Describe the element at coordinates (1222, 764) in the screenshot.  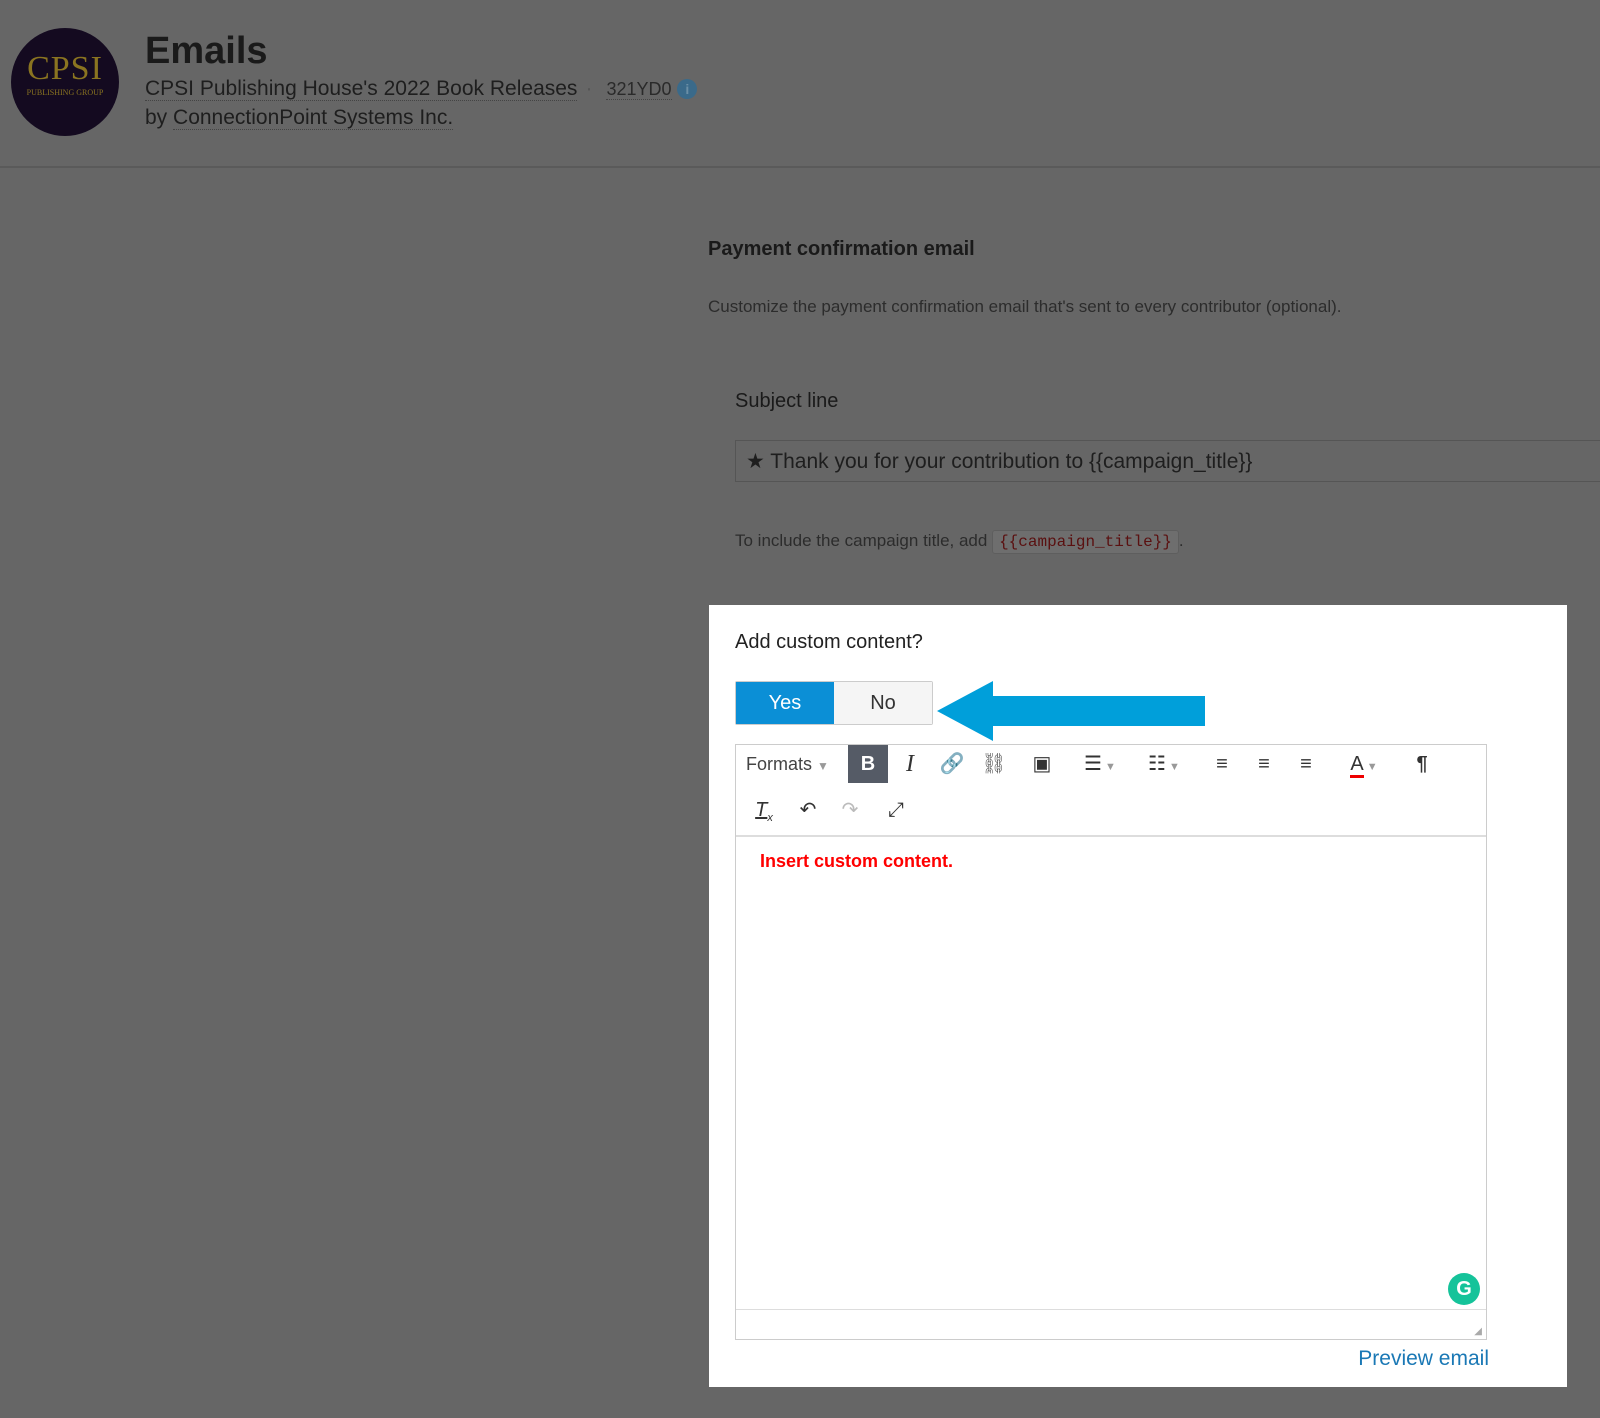
I see `align-left-icon: ≡` at that location.